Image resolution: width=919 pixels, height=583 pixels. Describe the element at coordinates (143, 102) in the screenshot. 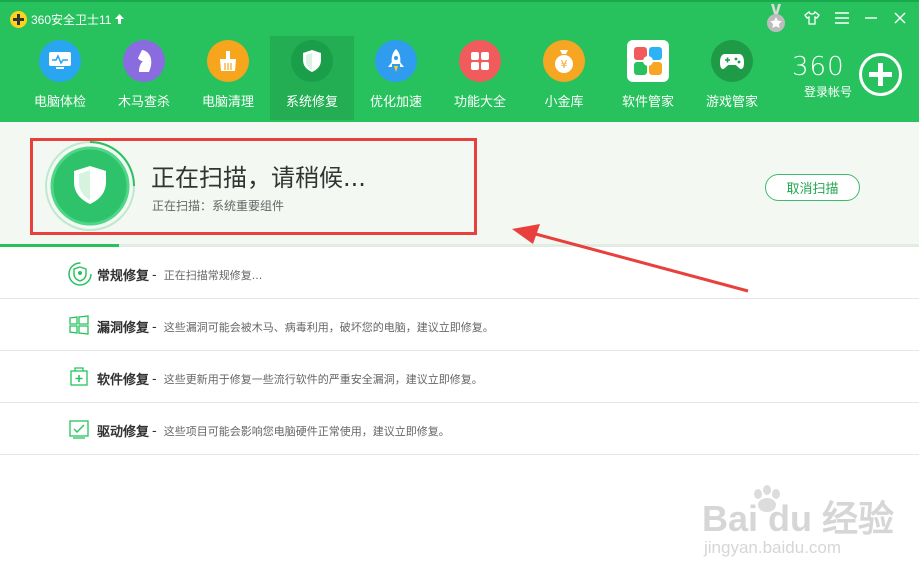

I see `nav-label: 木马查杀` at that location.